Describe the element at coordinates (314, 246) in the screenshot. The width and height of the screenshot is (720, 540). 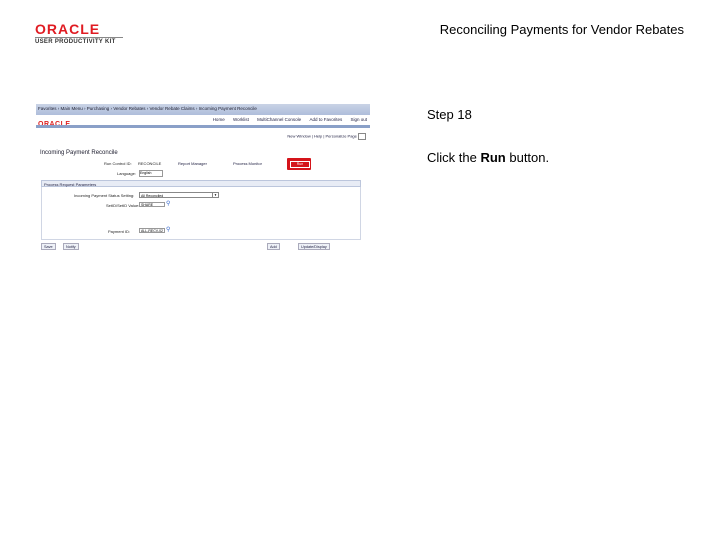
I see `update-display-button: Update/Display` at that location.